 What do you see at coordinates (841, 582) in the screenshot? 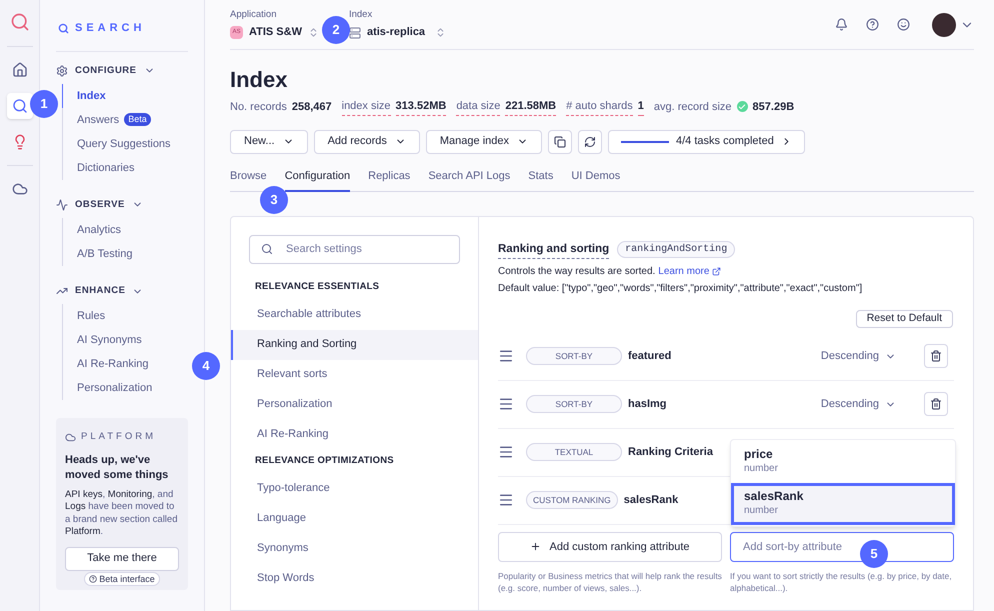
I see `help-text: If you want to sort strictly the results (e.g. by price, by date, alphabetical...).` at bounding box center [841, 582].